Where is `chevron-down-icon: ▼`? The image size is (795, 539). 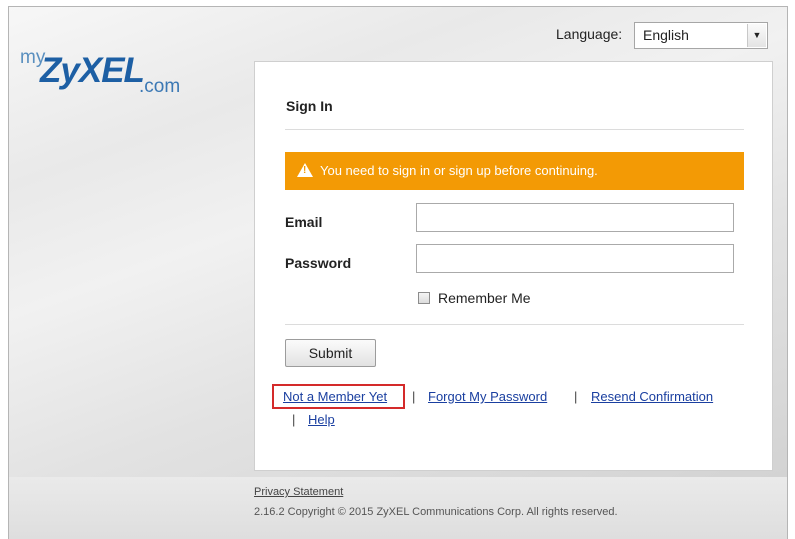
chevron-down-icon: ▼ is located at coordinates (756, 35).